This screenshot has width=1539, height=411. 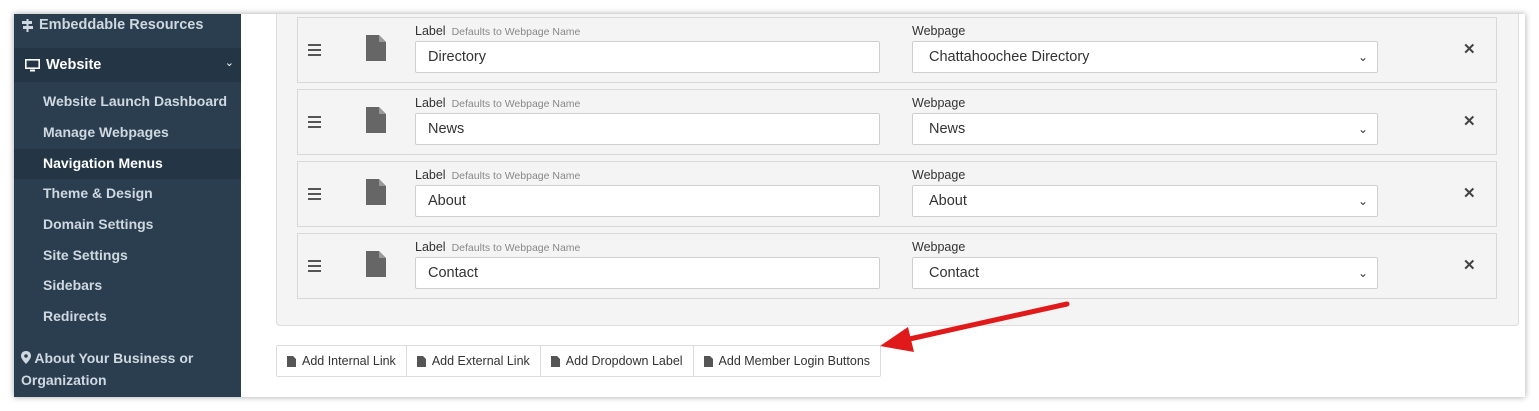 What do you see at coordinates (121, 25) in the screenshot?
I see `sidebar-item-label: Embeddable Resources` at bounding box center [121, 25].